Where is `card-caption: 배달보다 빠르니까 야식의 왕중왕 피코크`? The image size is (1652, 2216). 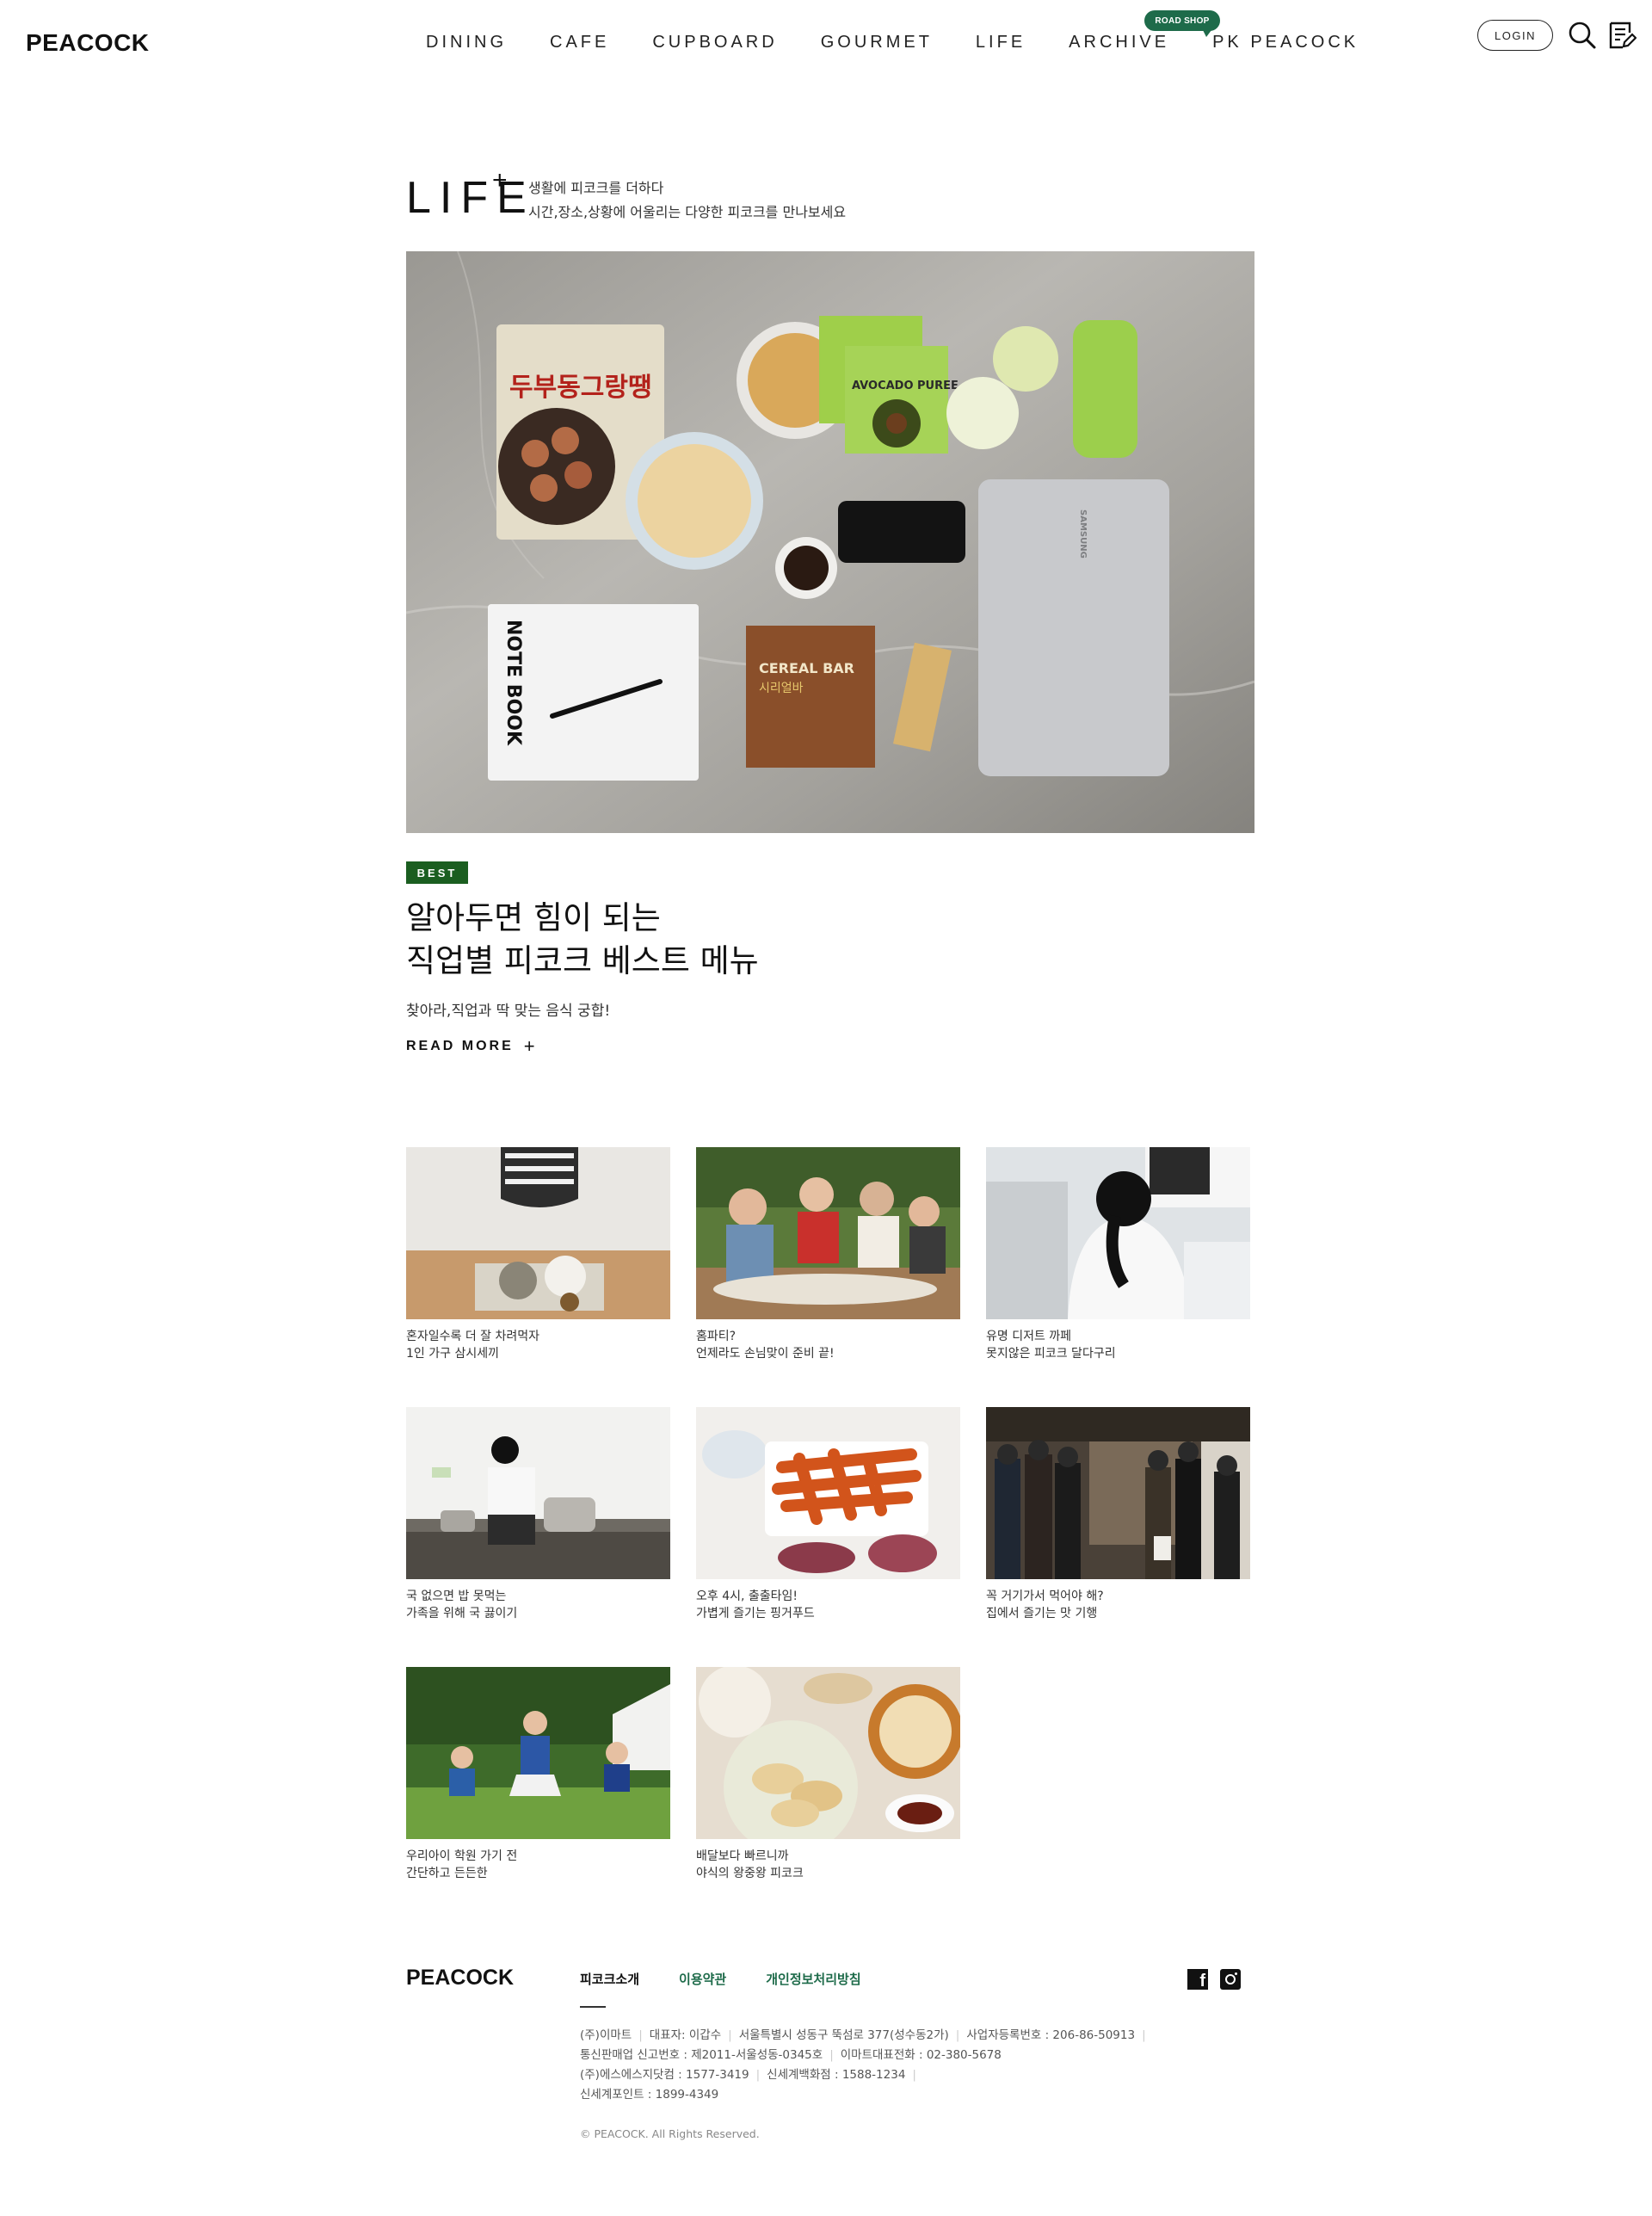
card-caption: 배달보다 빠르니까 야식의 왕중왕 피코크 is located at coordinates (828, 1865).